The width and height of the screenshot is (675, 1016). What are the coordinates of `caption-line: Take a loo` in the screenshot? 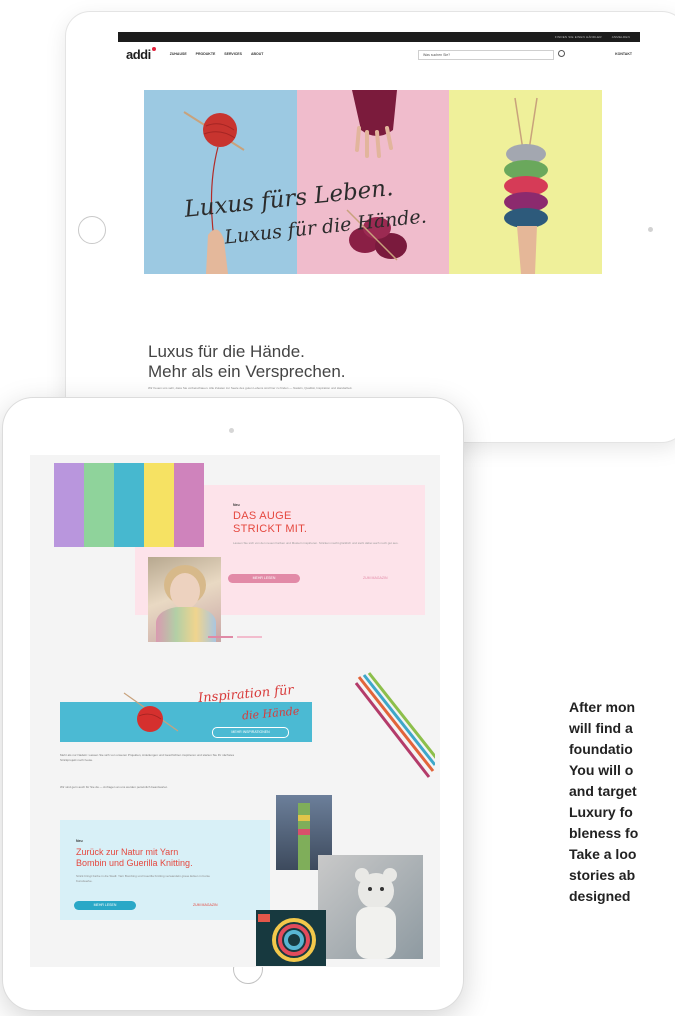 It's located at (603, 854).